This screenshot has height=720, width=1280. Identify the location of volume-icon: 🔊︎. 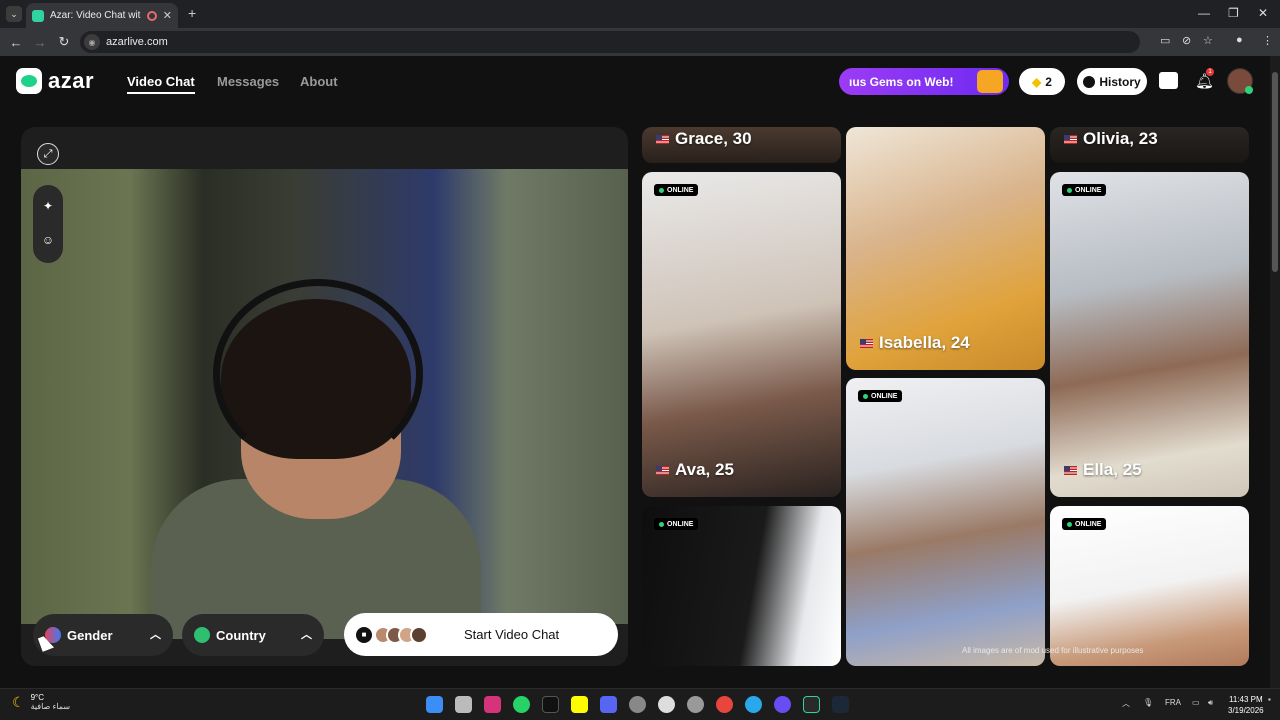
(1210, 703).